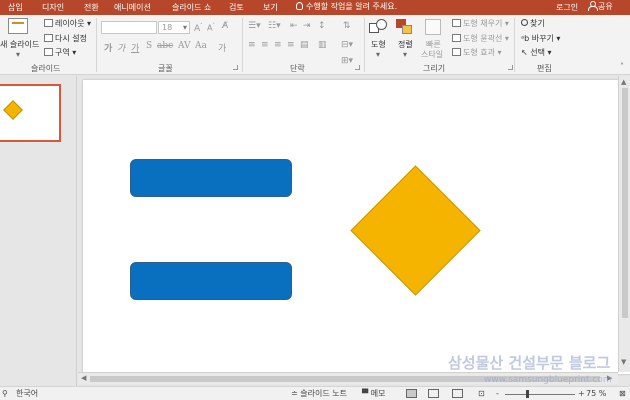  Describe the element at coordinates (149, 46) in the screenshot. I see `shadow-button: S` at that location.